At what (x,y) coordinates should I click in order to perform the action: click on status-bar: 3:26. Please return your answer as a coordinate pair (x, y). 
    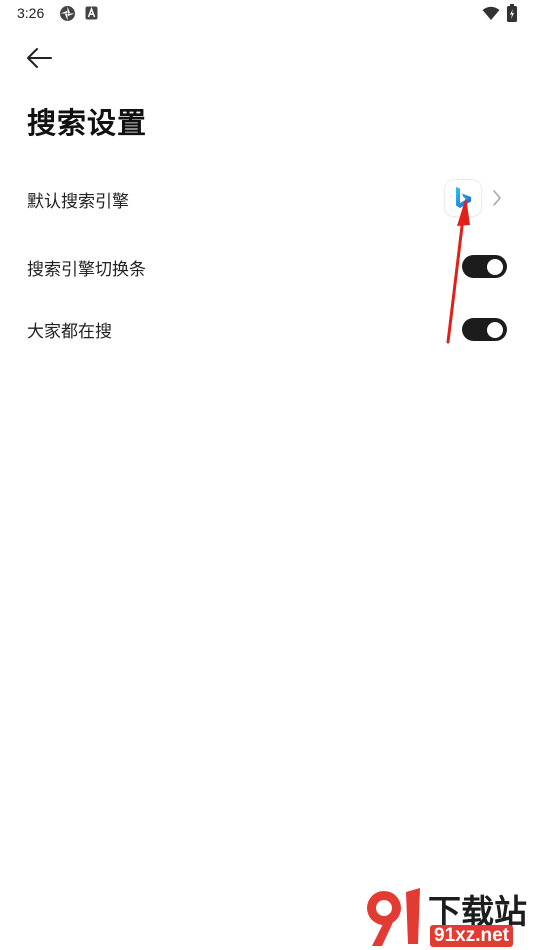
    Looking at the image, I should click on (267, 14).